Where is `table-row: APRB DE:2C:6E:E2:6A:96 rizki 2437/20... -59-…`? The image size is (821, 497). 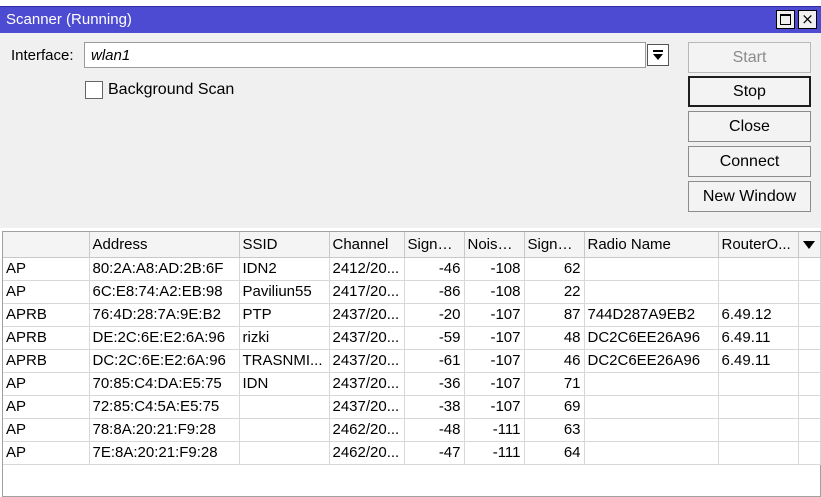 table-row: APRB DE:2C:6E:E2:6A:96 rizki 2437/20... -59-… is located at coordinates (412, 338).